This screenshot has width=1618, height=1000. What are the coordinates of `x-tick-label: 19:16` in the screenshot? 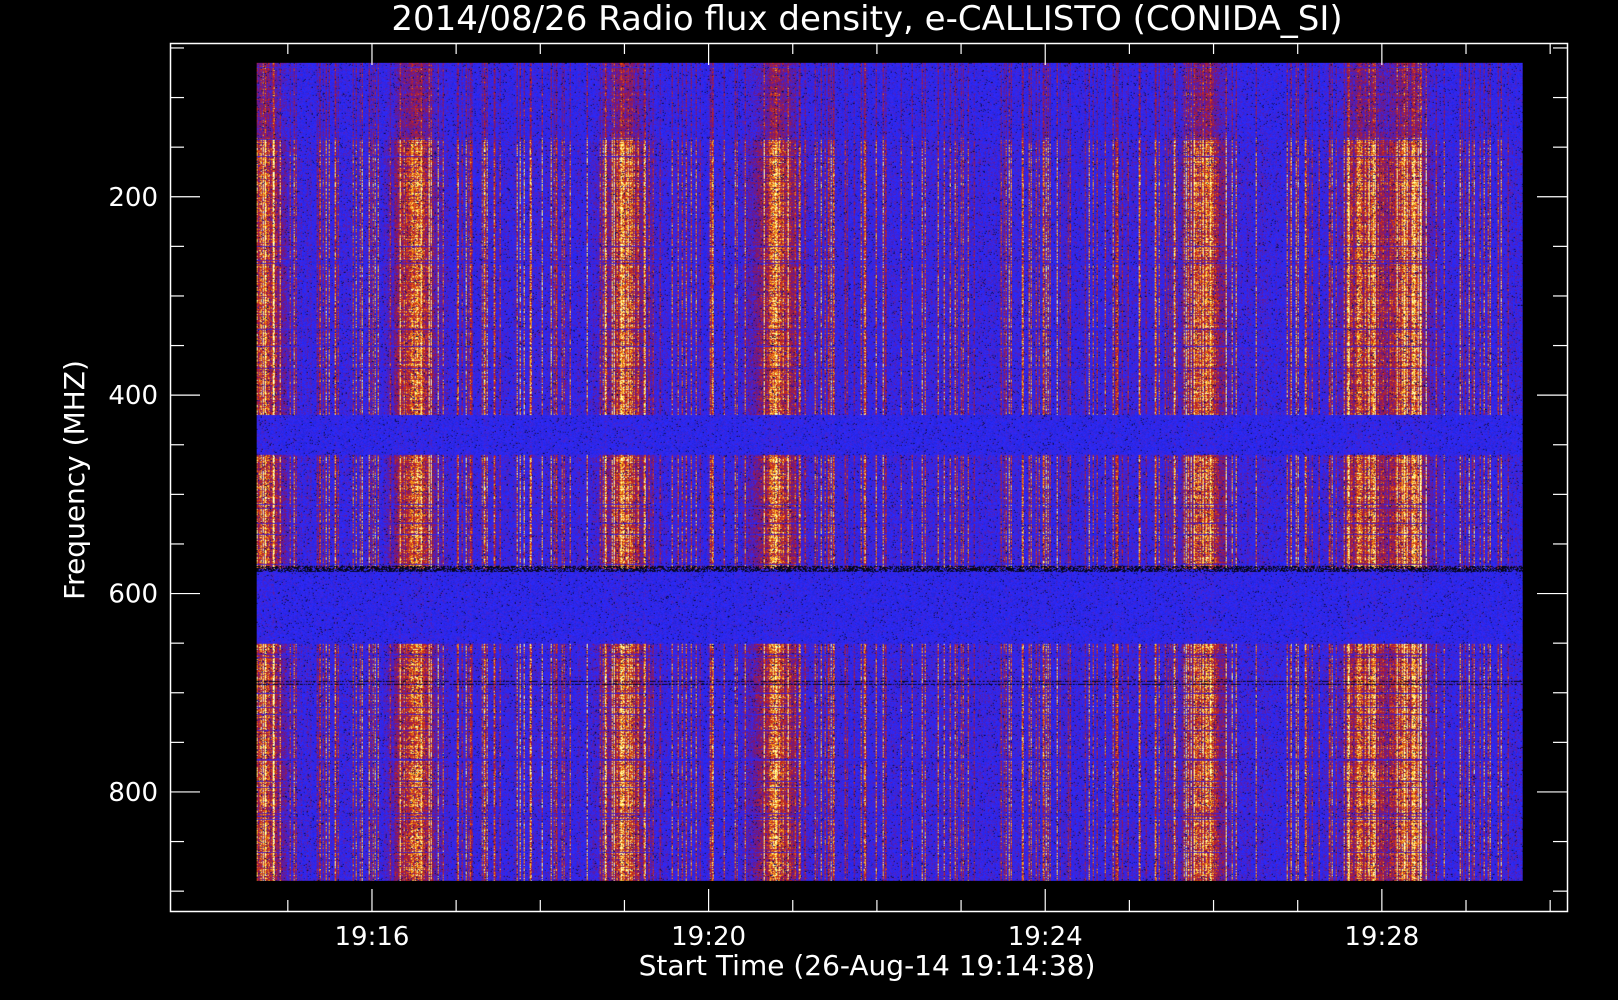 It's located at (372, 937).